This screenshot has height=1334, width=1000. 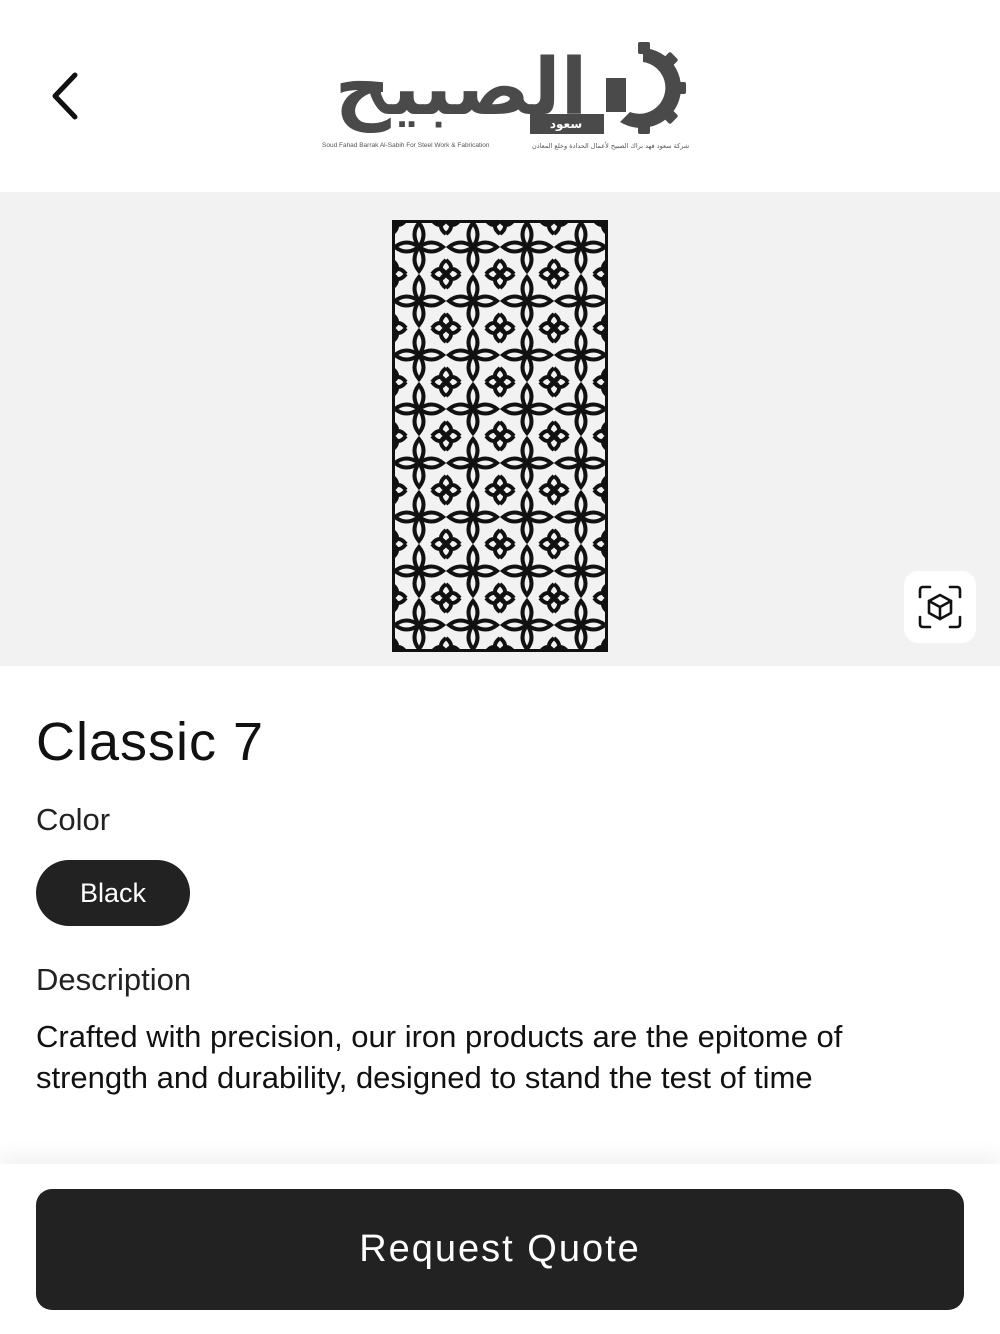 I want to click on logo-arabic-sub: سعود, so click(x=566, y=124).